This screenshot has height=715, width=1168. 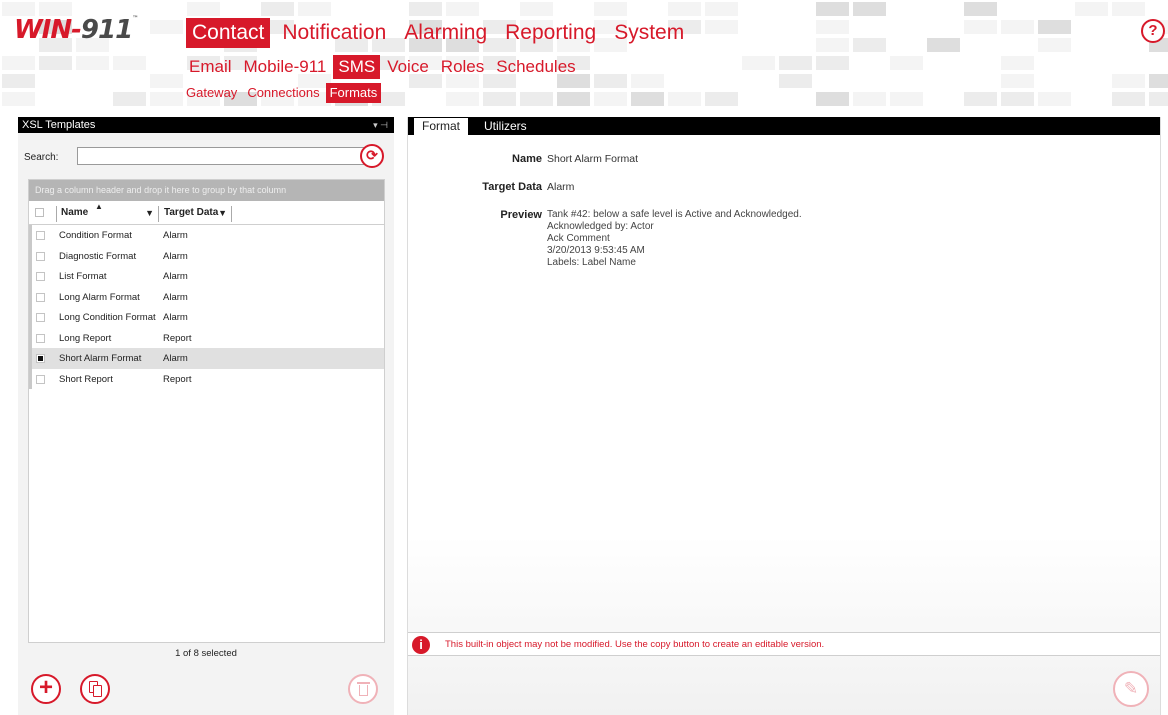 What do you see at coordinates (535, 67) in the screenshot?
I see `subnav-tab-schedules: Schedules` at bounding box center [535, 67].